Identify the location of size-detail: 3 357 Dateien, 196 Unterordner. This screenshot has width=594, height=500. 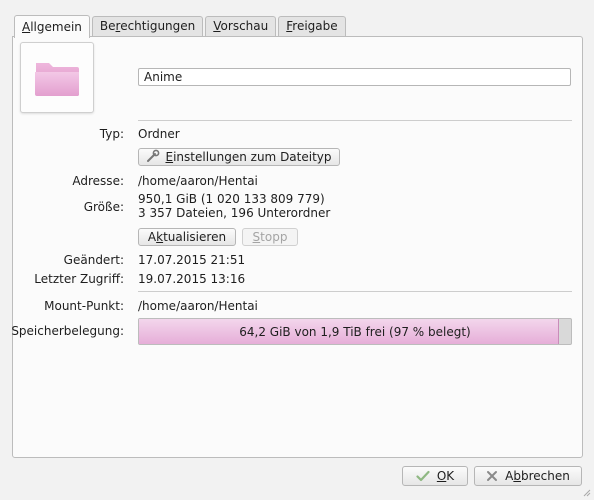
(234, 213).